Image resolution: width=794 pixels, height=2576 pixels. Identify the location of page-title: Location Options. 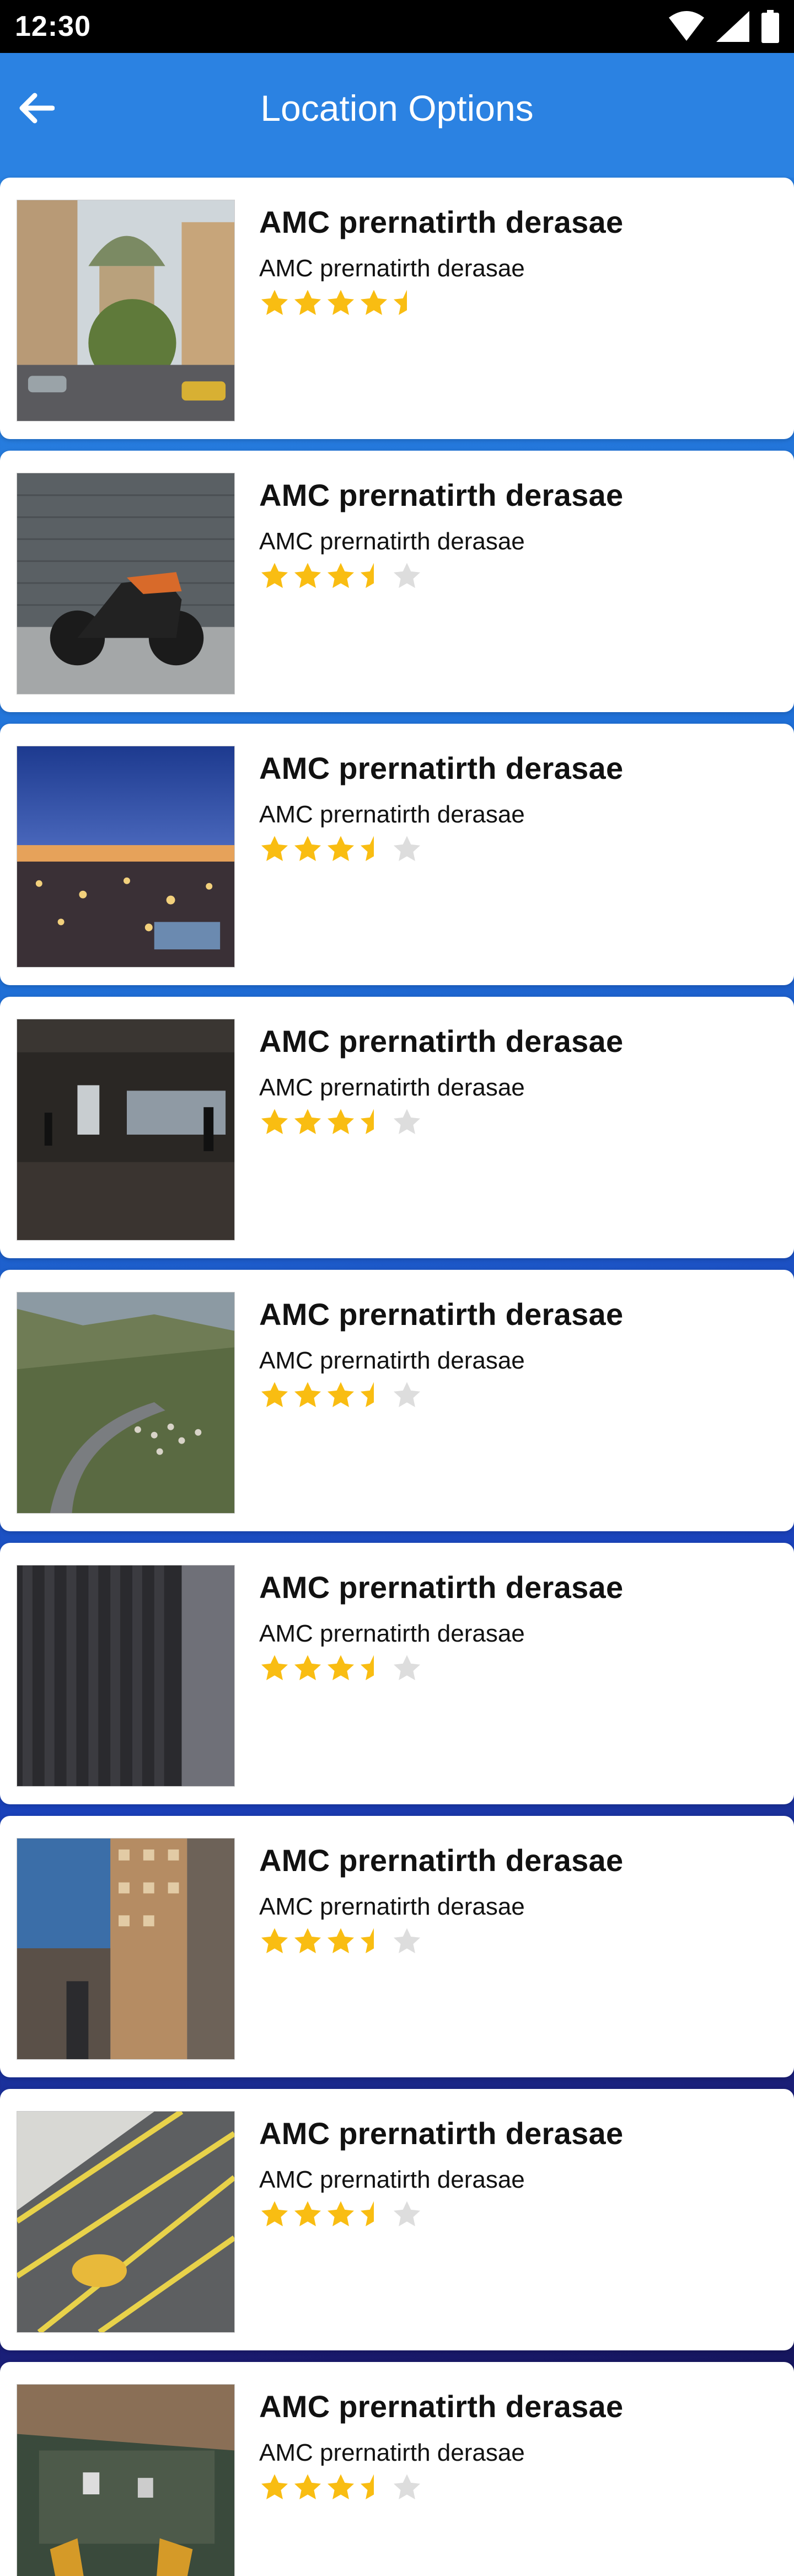
(397, 108).